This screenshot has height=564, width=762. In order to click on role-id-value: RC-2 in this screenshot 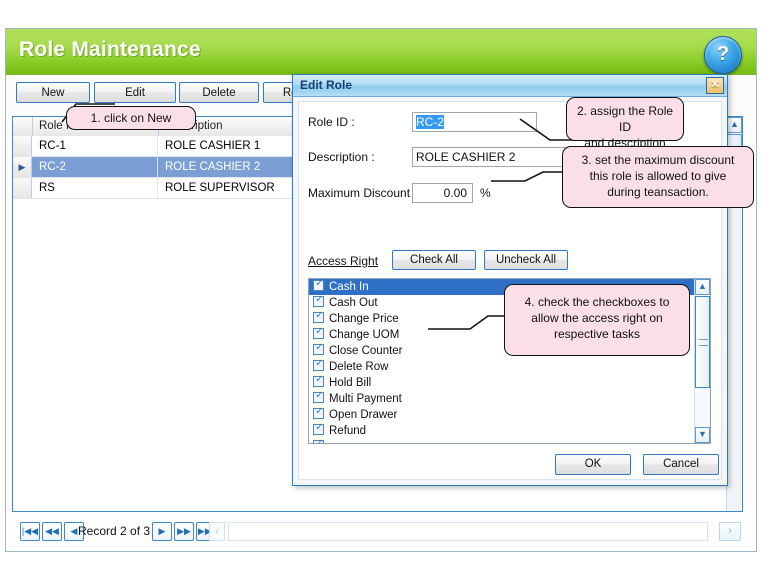, I will do `click(430, 122)`.